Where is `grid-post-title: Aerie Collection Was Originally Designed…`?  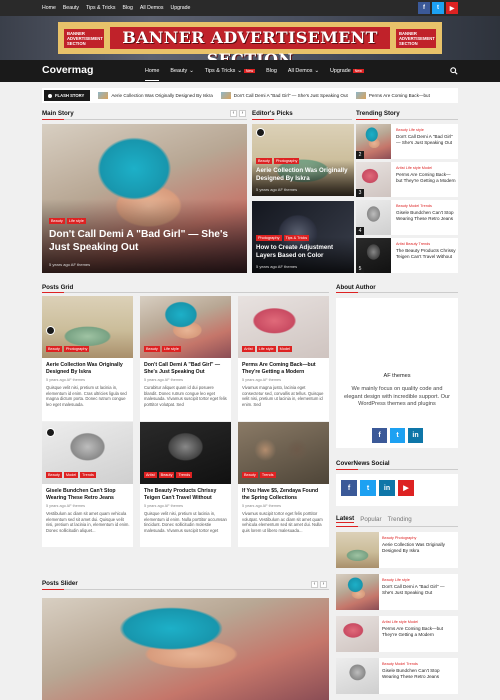
grid-post-title: Aerie Collection Was Originally Designed… is located at coordinates (88, 369).